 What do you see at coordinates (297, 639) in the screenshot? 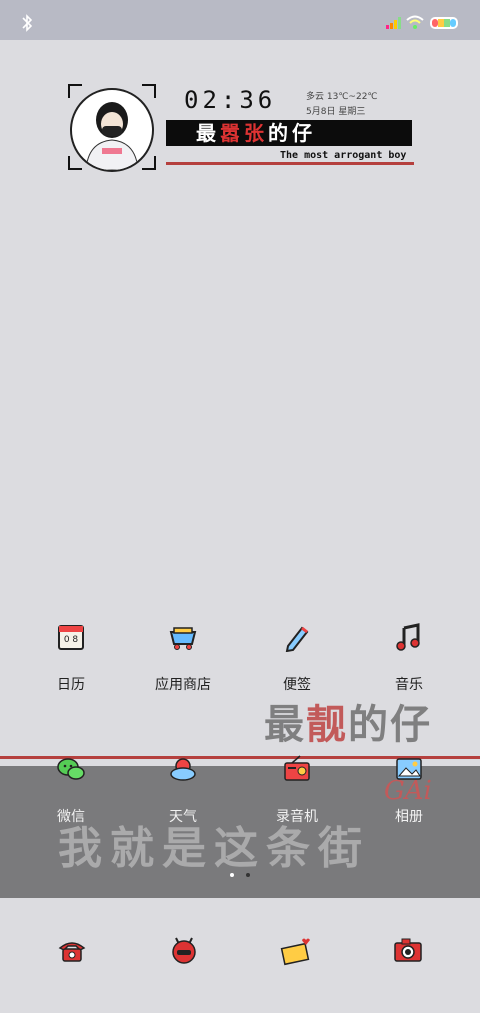
I see `notes-icon` at bounding box center [297, 639].